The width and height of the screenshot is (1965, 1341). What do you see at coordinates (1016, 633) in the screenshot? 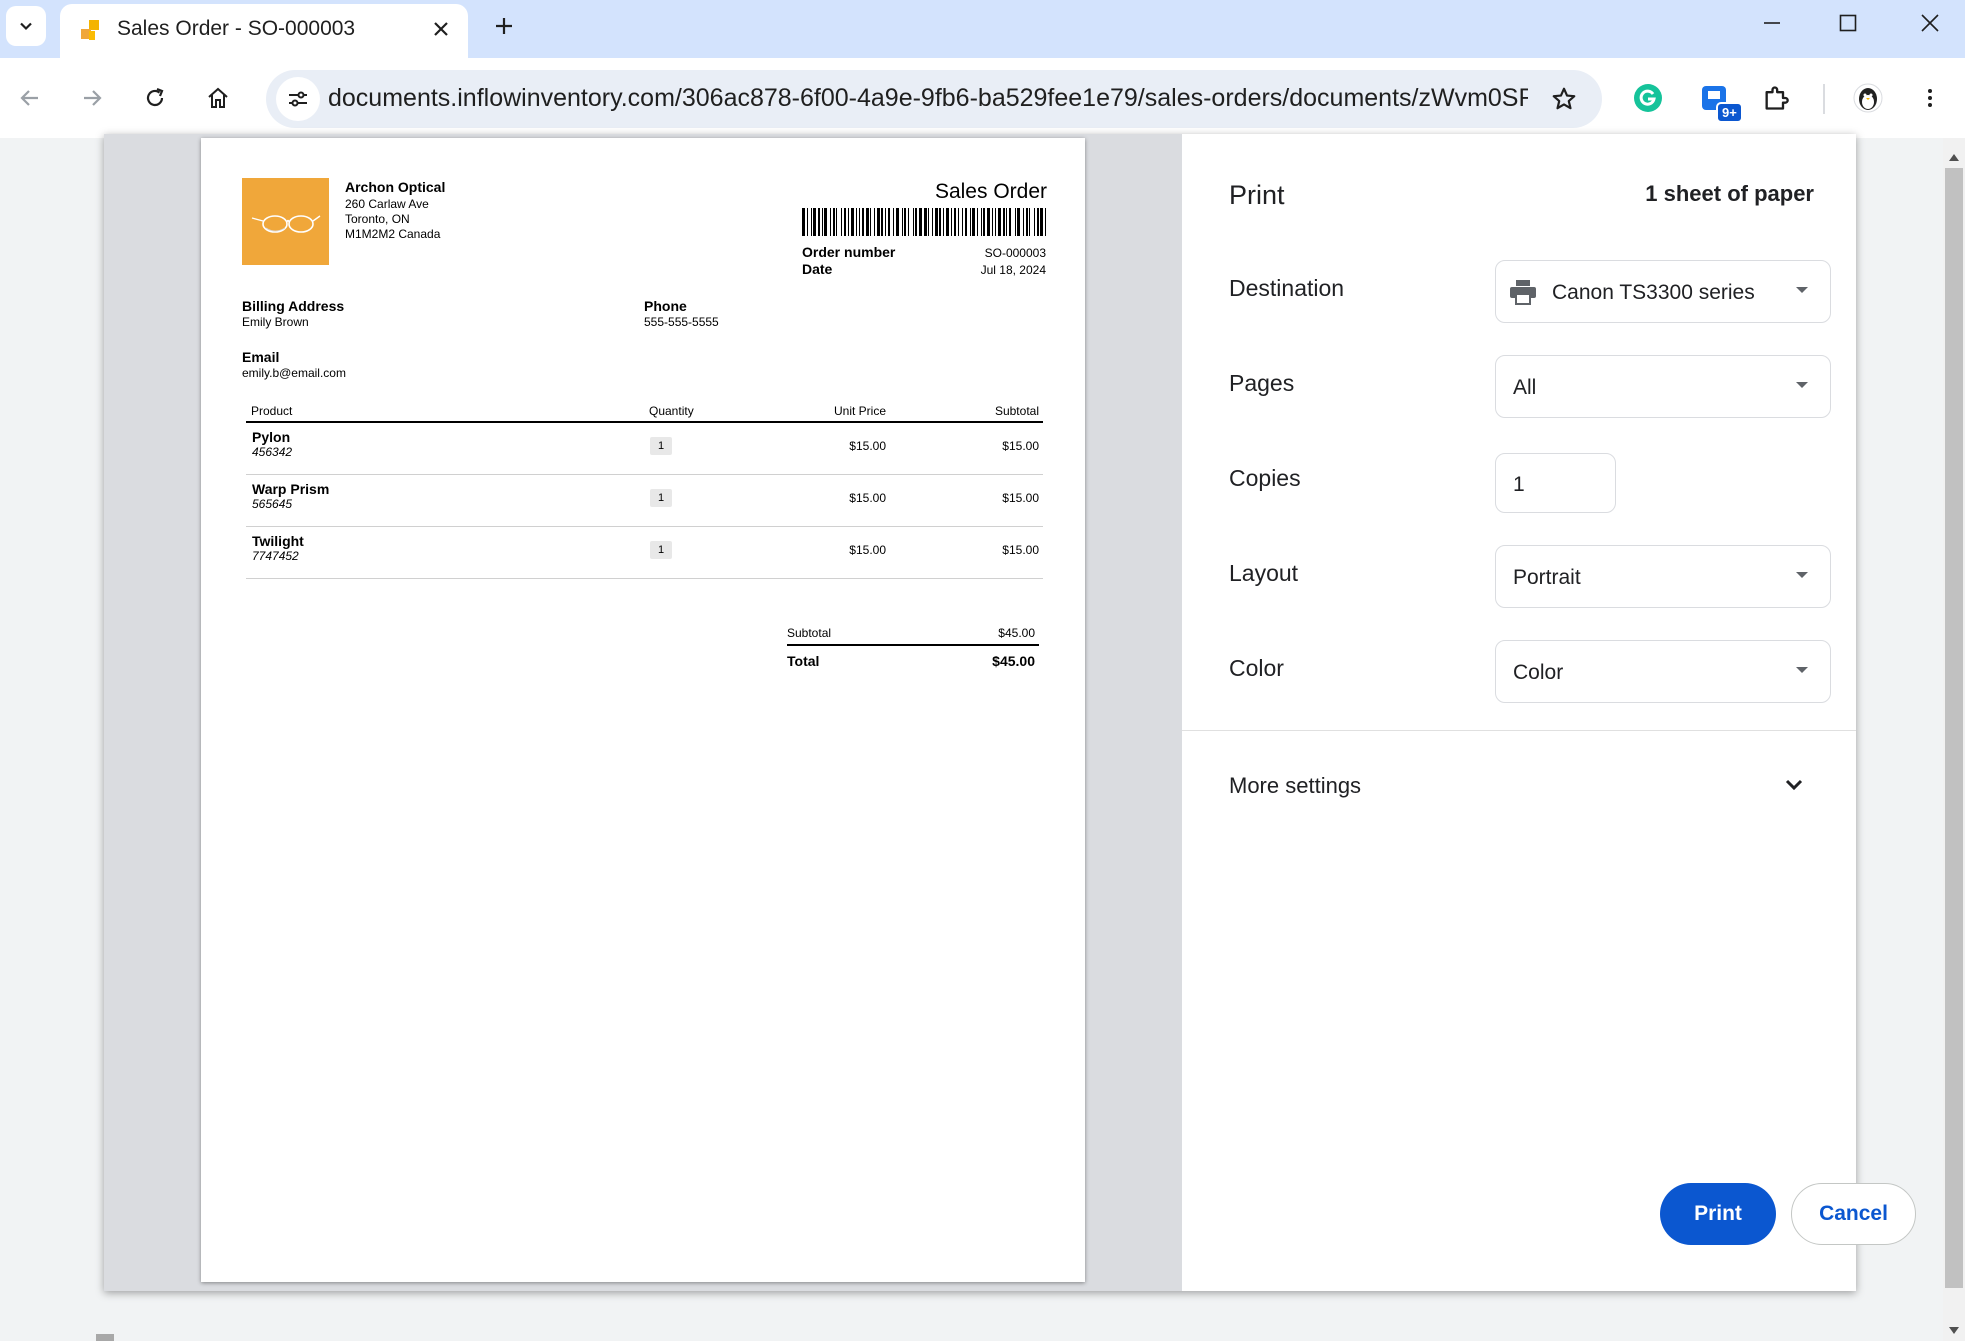
I see `subtotal-value: $45.00` at bounding box center [1016, 633].